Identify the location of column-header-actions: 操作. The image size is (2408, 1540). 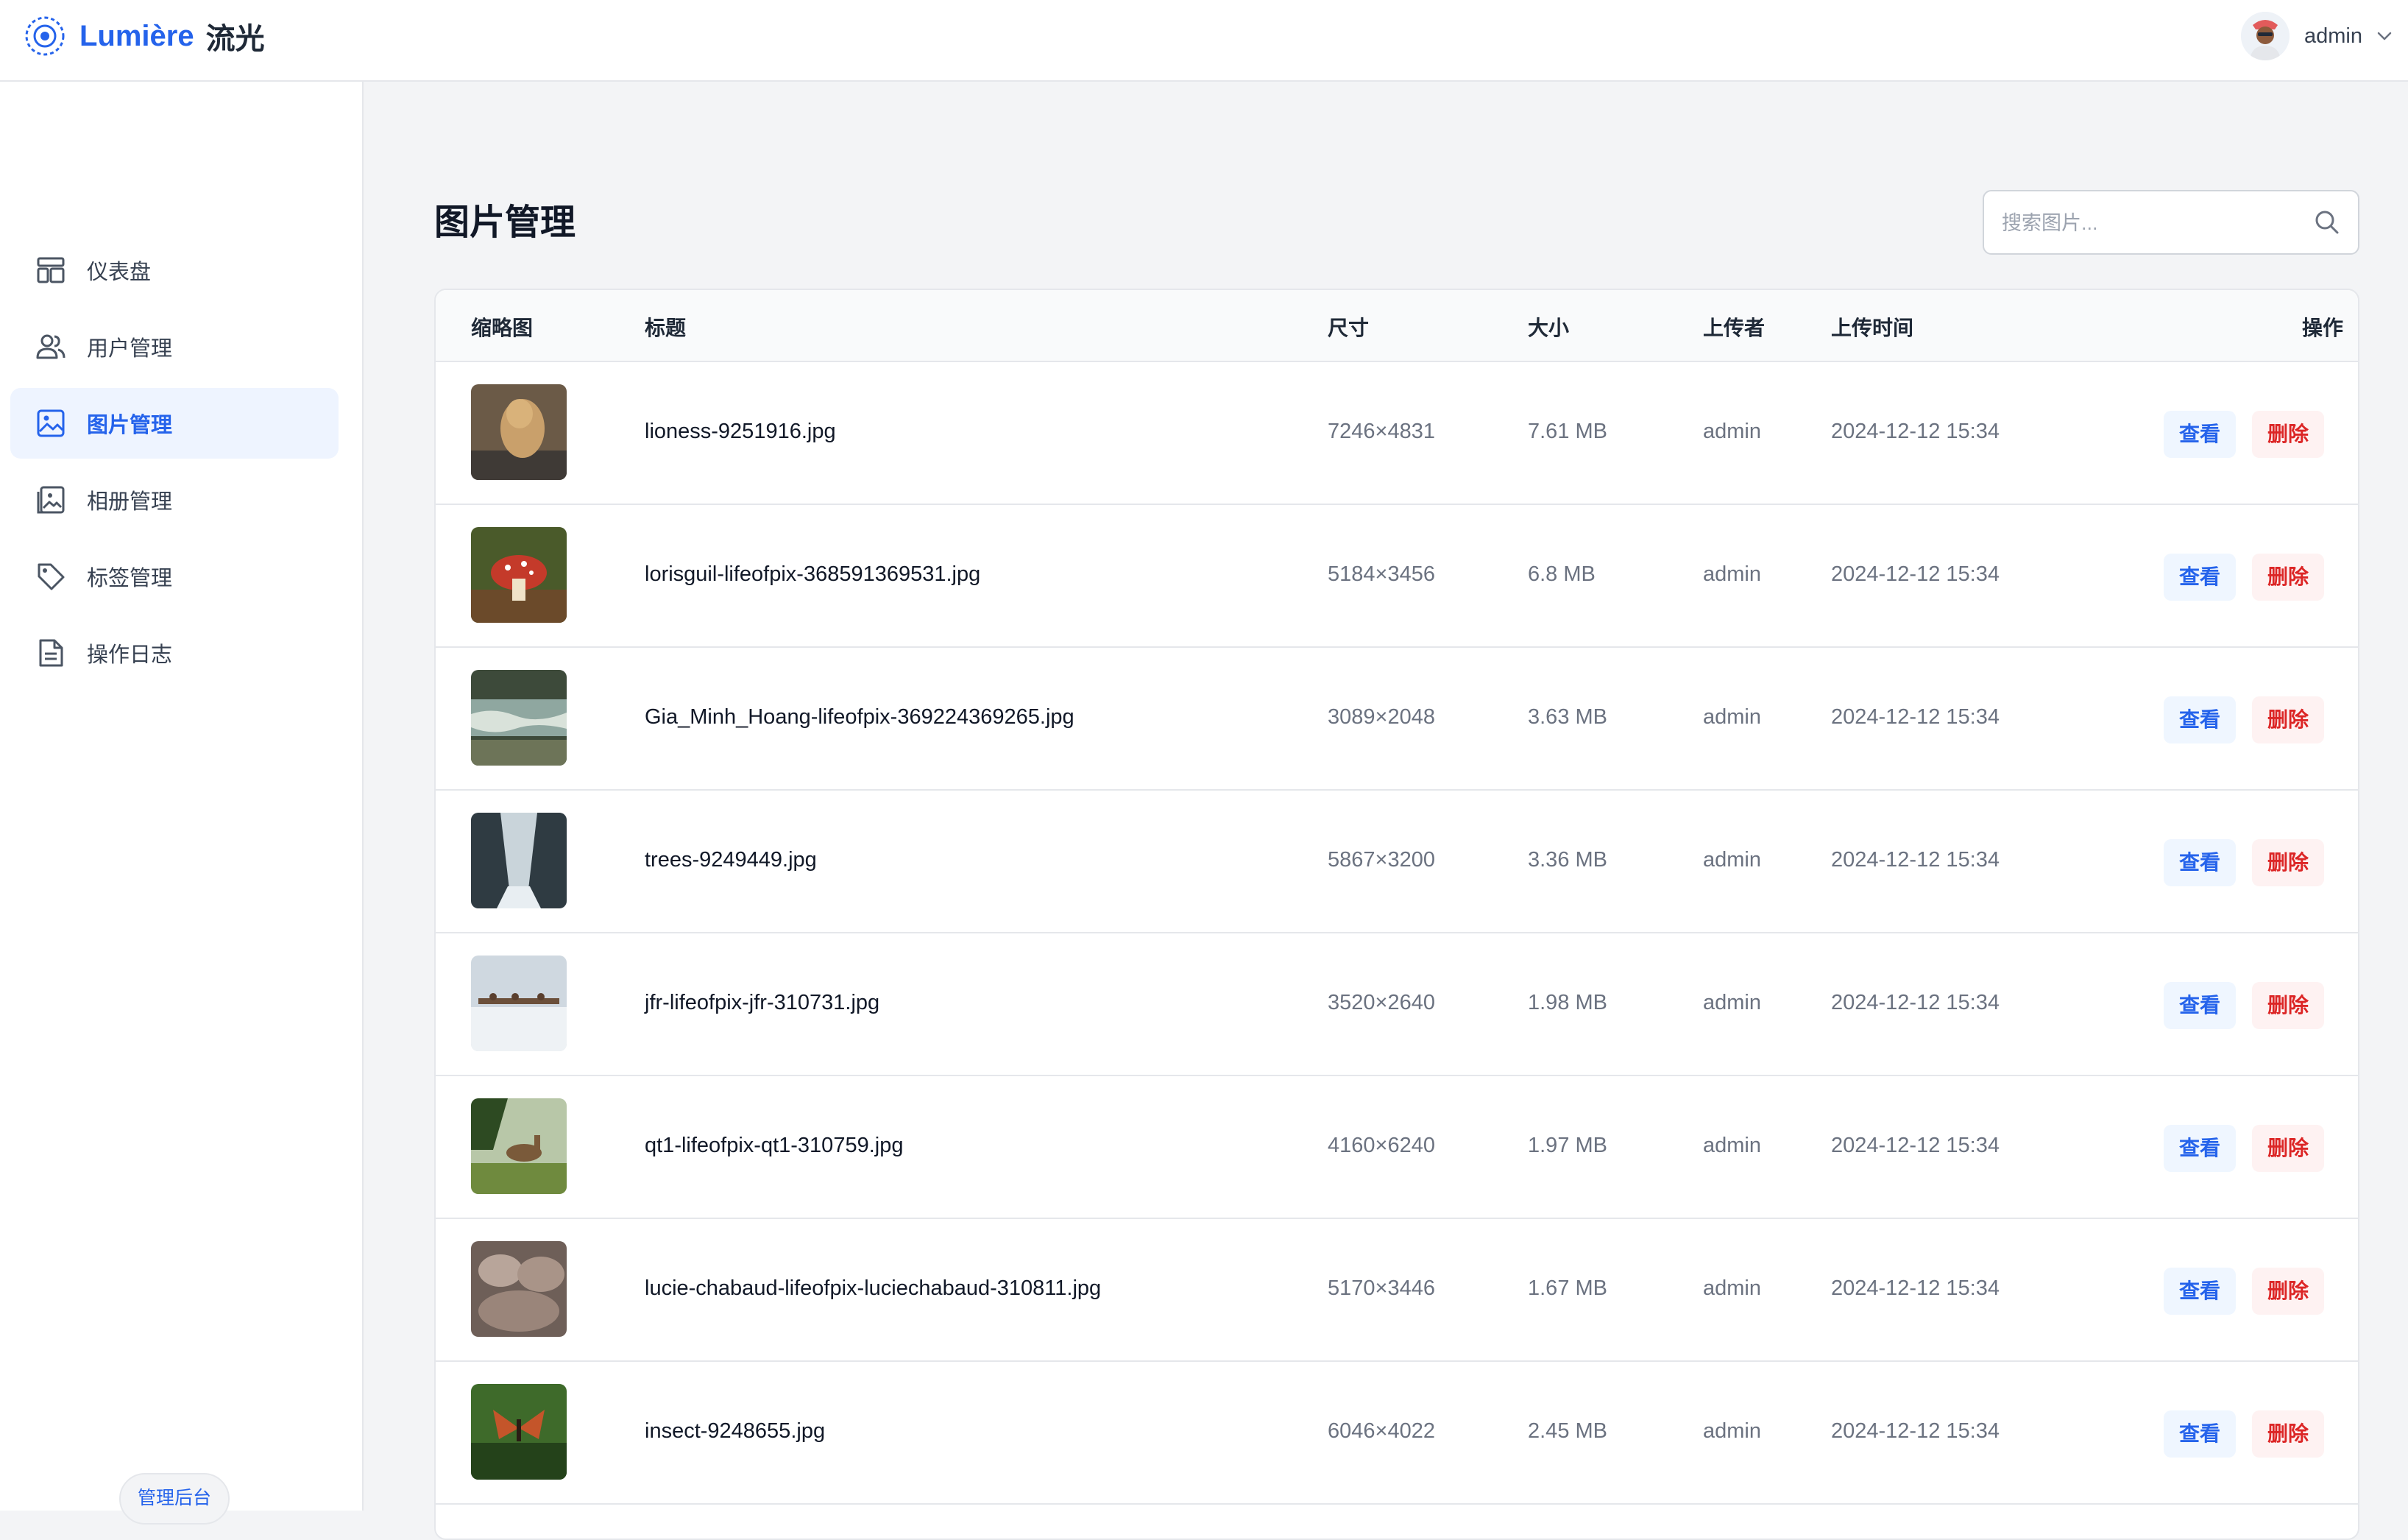
(2323, 328).